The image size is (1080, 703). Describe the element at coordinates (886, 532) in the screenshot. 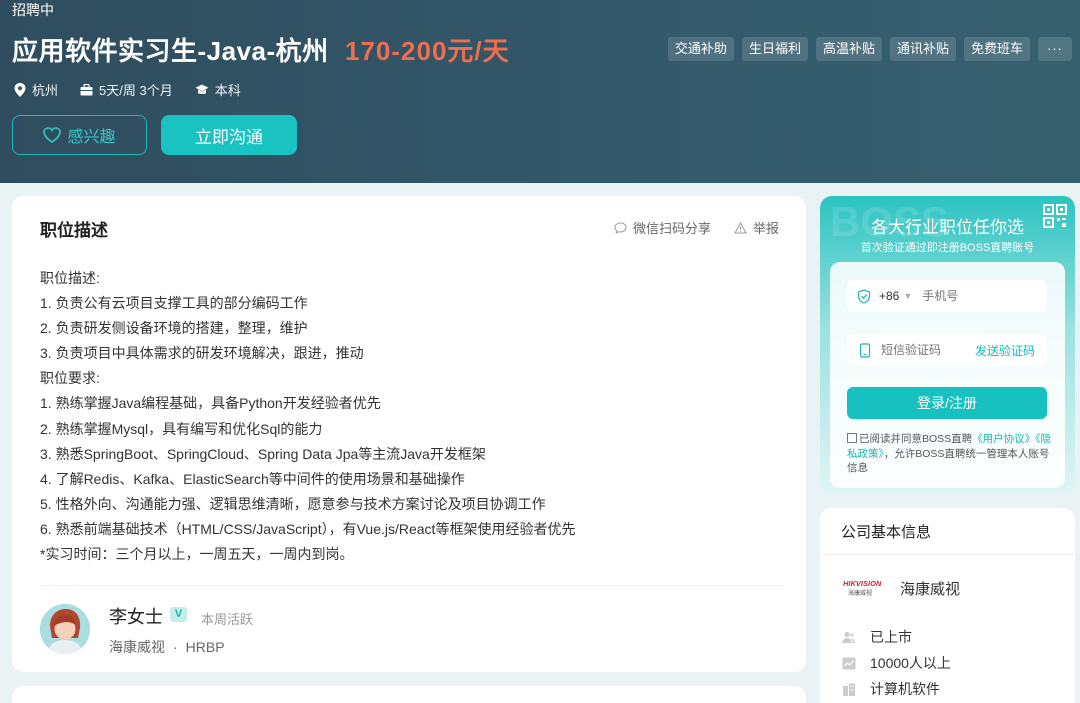

I see `company-info-title: 公司基本信息` at that location.